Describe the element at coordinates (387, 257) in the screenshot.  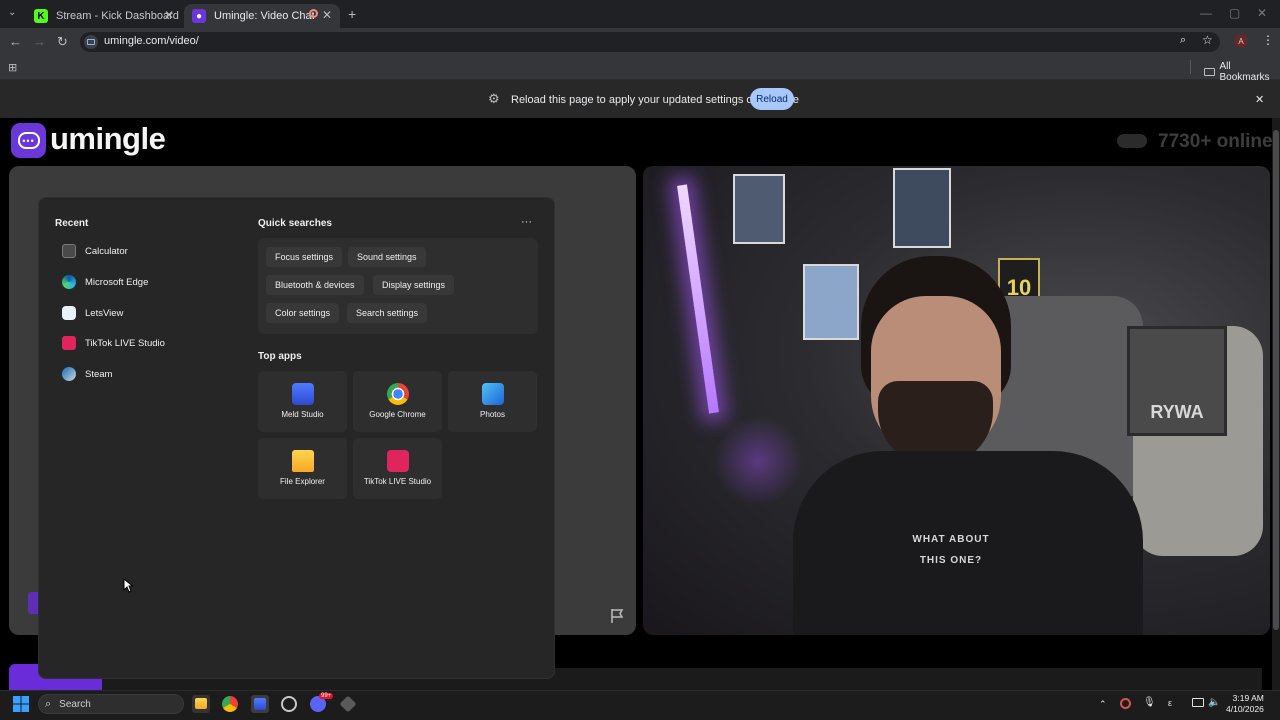
I see `quick-search-sound: Sound settings` at that location.